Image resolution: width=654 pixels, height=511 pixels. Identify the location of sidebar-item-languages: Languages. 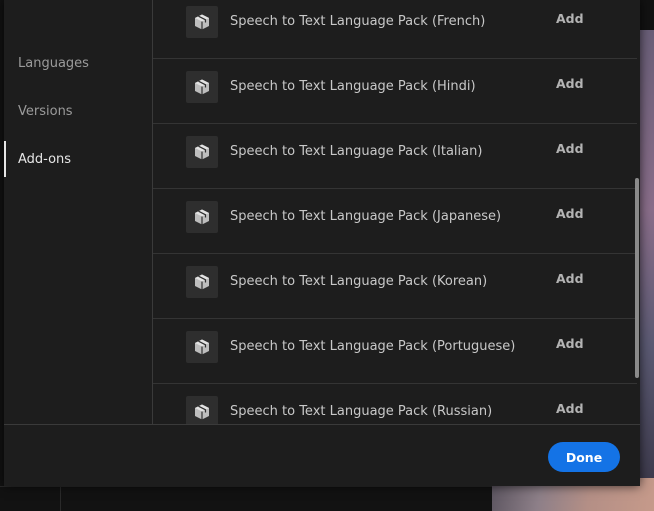
(78, 63).